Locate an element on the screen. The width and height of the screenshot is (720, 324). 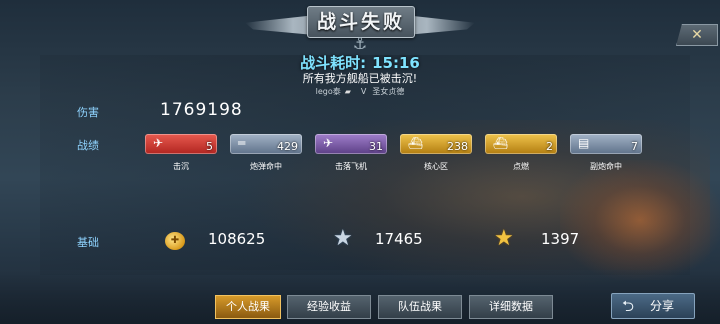
stat-count: 7 is located at coordinates (634, 146).